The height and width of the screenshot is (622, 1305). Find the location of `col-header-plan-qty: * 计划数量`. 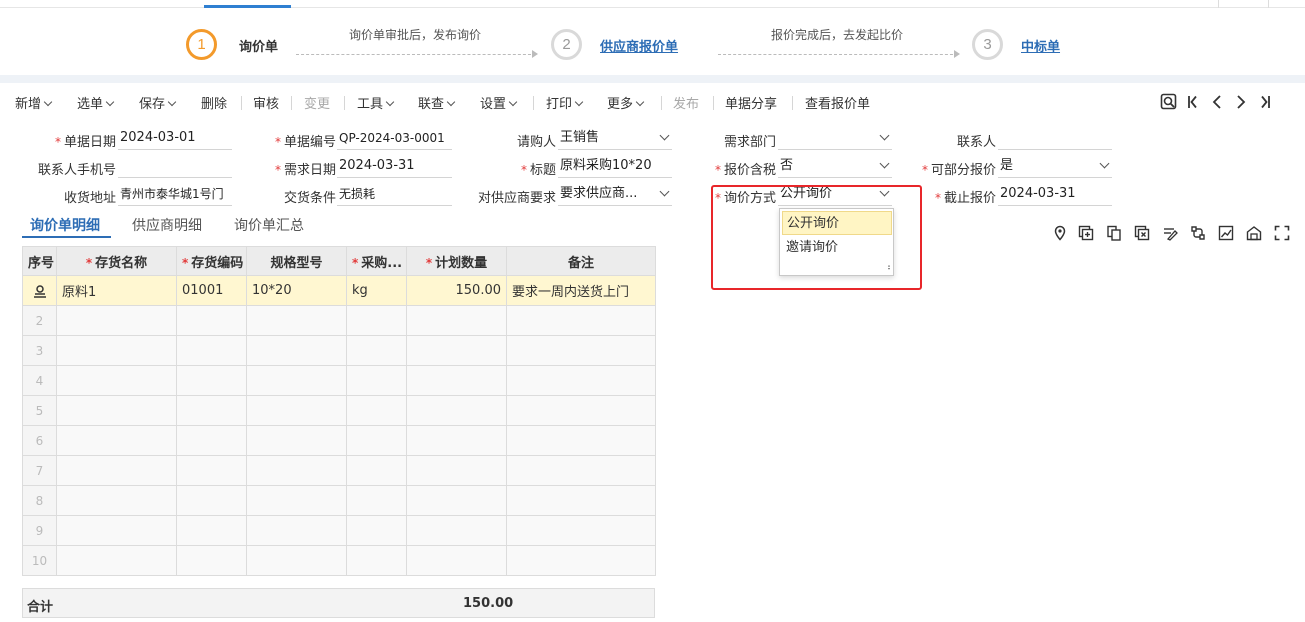

col-header-plan-qty: * 计划数量 is located at coordinates (456, 261).